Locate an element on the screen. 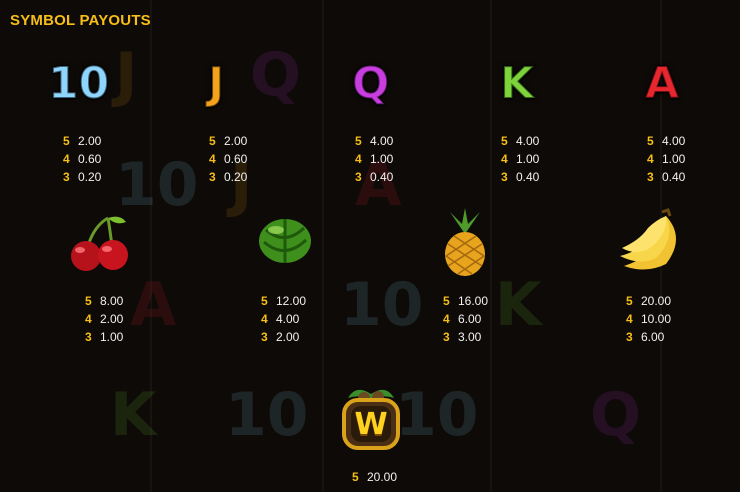 This screenshot has height=492, width=740. payout-row: 4 0.60 is located at coordinates (82, 159).